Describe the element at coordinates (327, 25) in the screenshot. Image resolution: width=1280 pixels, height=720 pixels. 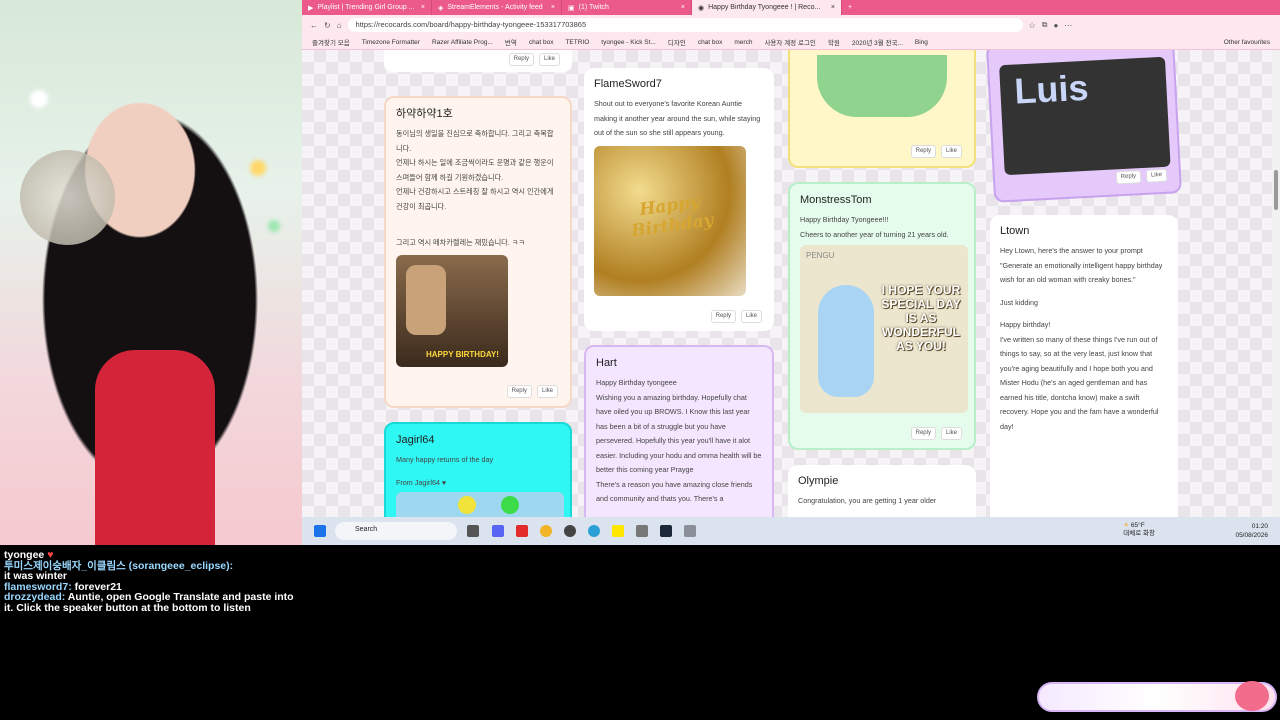
I see `reload-icon: ↻` at that location.